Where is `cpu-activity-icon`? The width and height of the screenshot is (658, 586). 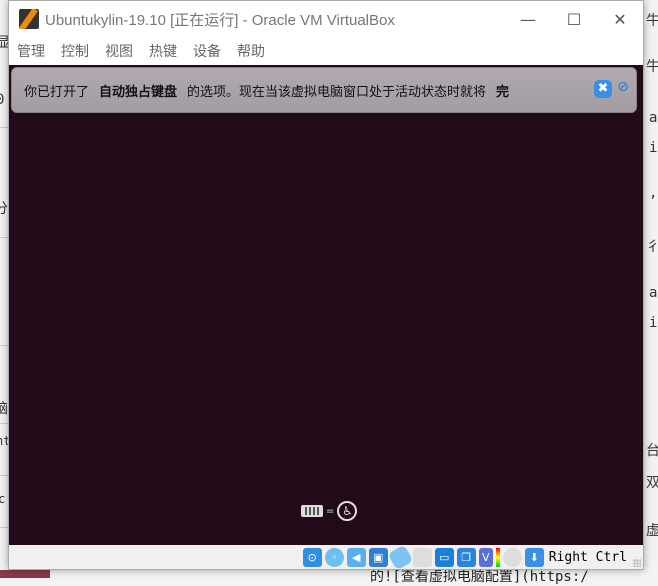
cpu-activity-icon is located at coordinates (497, 557).